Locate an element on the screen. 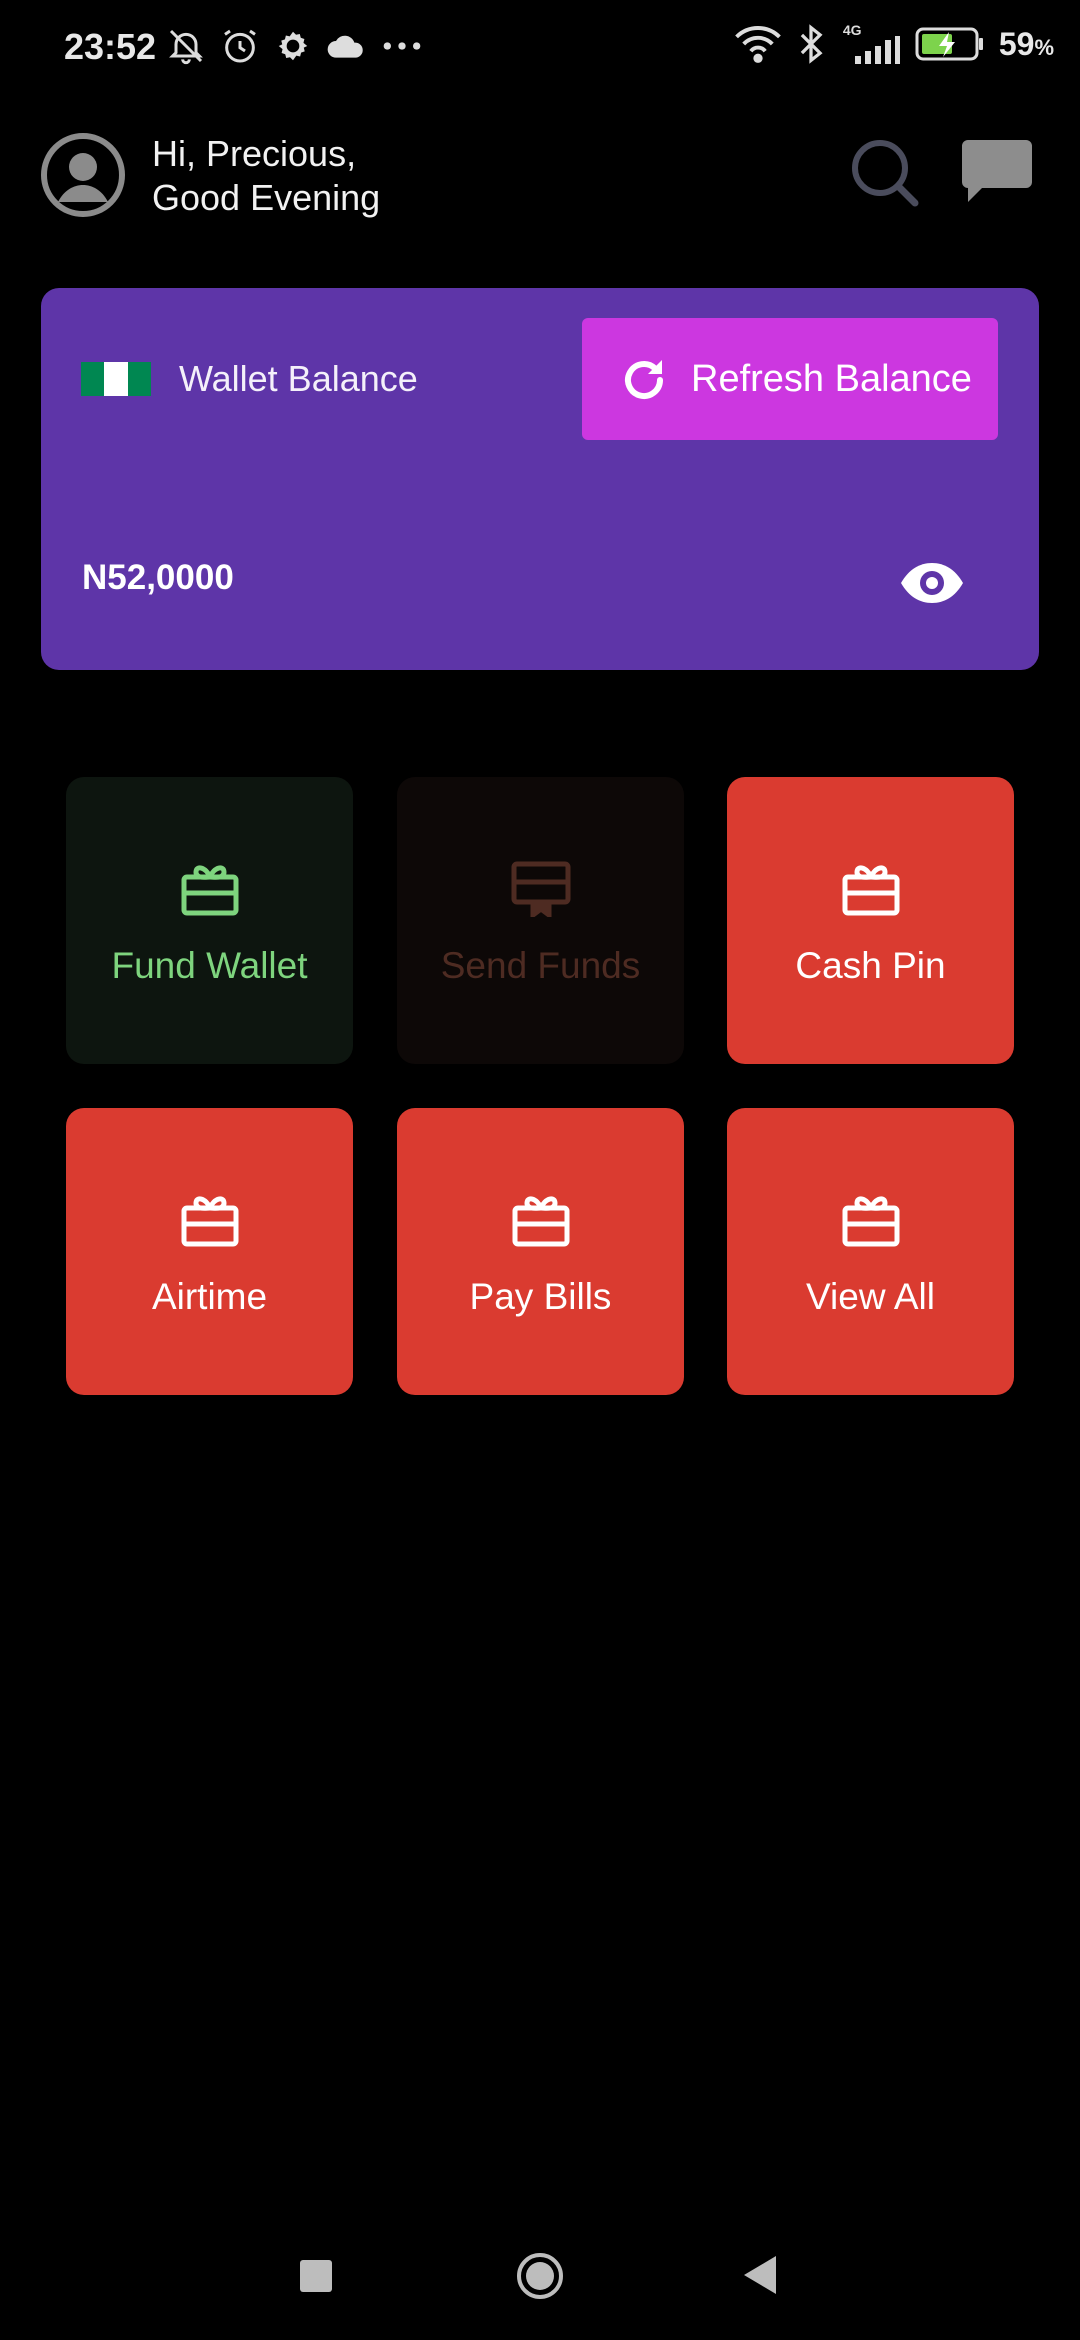 This screenshot has height=2340, width=1080. battery-charging-icon is located at coordinates (949, 44).